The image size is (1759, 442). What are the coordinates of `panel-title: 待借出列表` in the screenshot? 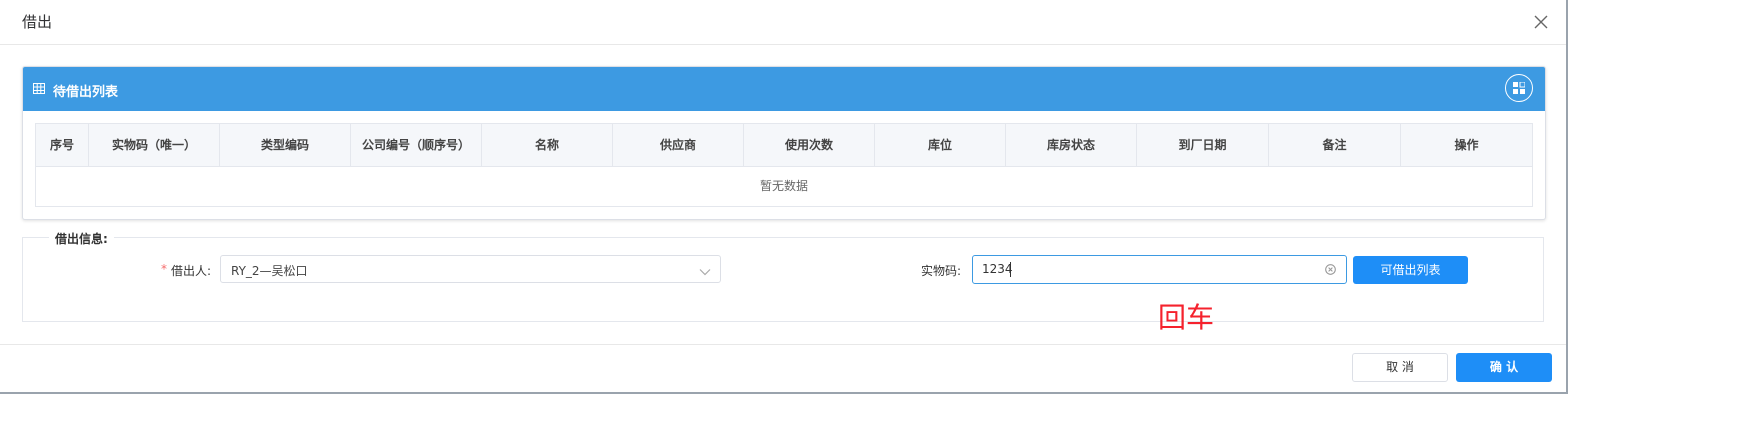 It's located at (86, 92).